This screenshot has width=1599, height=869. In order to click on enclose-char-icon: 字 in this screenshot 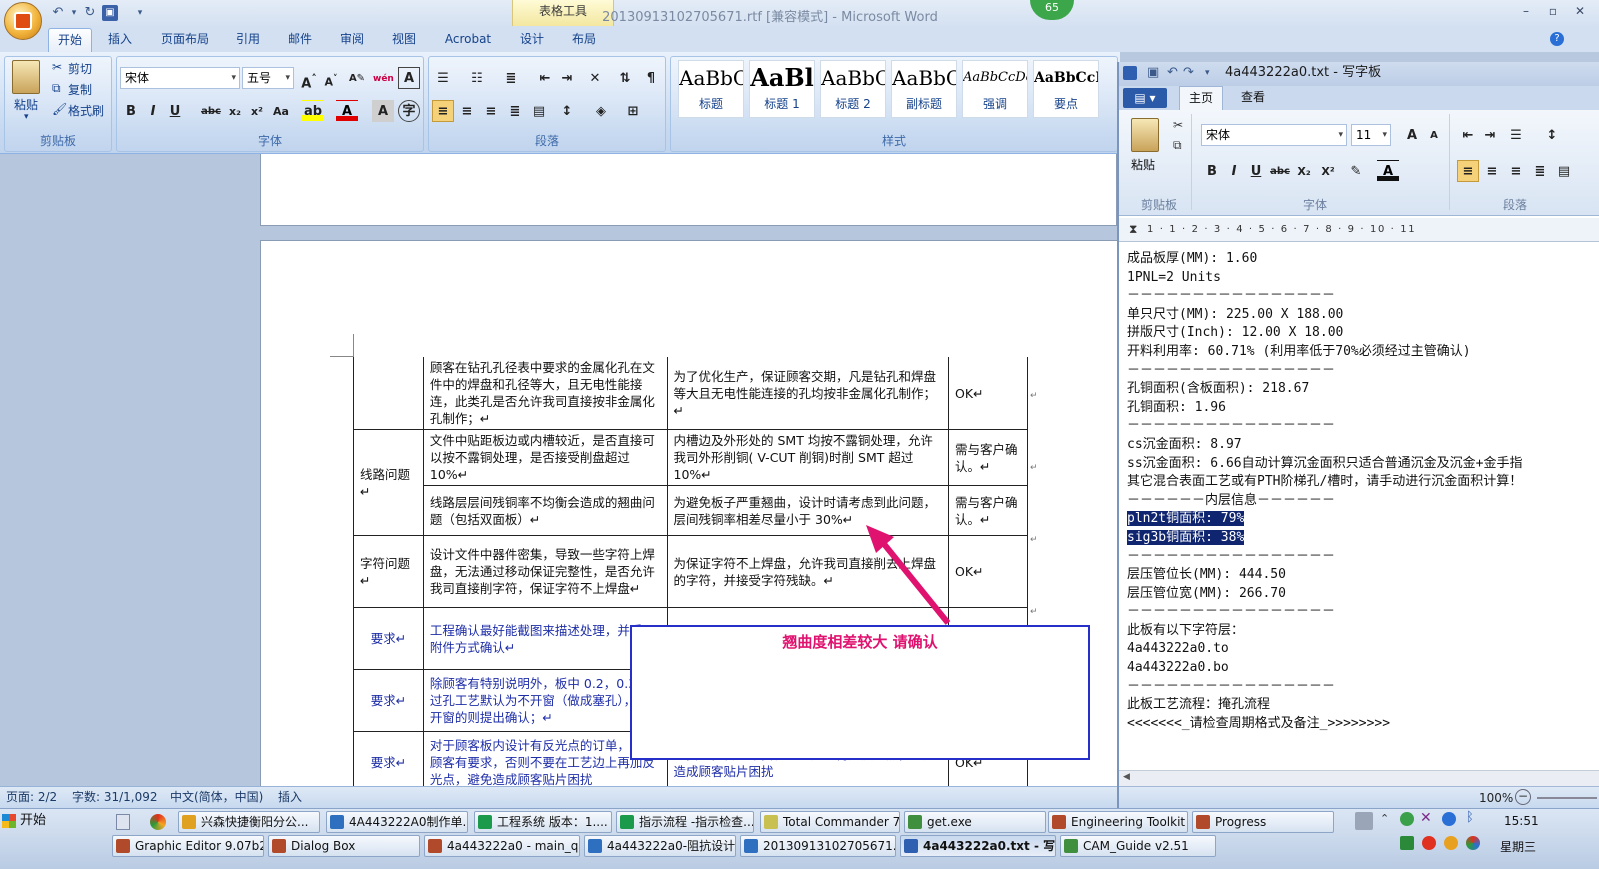, I will do `click(409, 111)`.